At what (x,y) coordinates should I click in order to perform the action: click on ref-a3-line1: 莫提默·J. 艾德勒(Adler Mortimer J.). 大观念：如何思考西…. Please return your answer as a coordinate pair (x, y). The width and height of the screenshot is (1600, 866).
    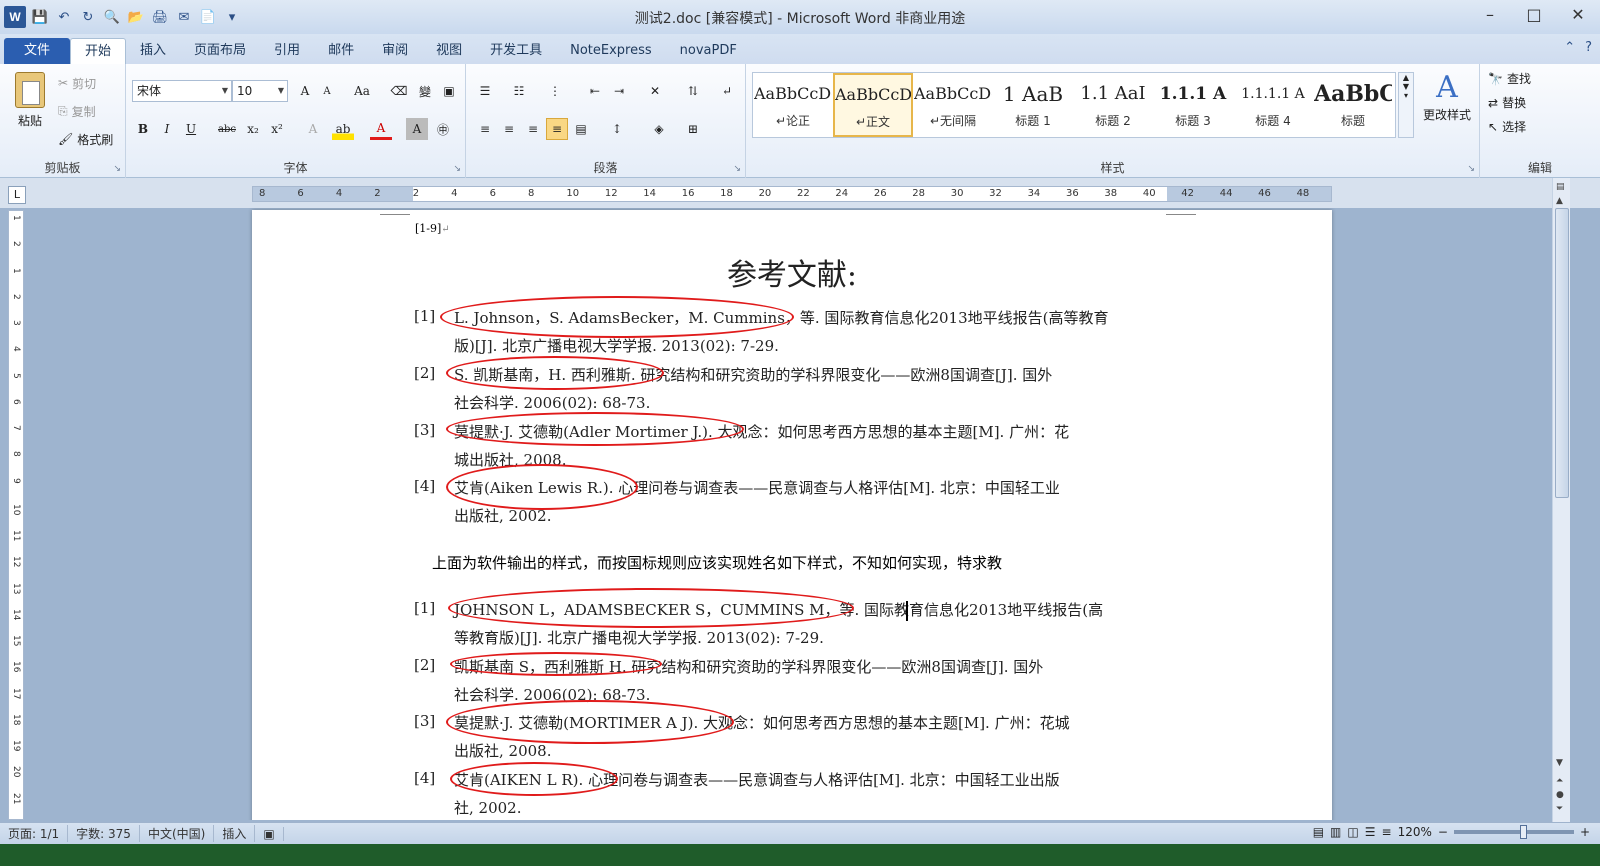
    Looking at the image, I should click on (761, 431).